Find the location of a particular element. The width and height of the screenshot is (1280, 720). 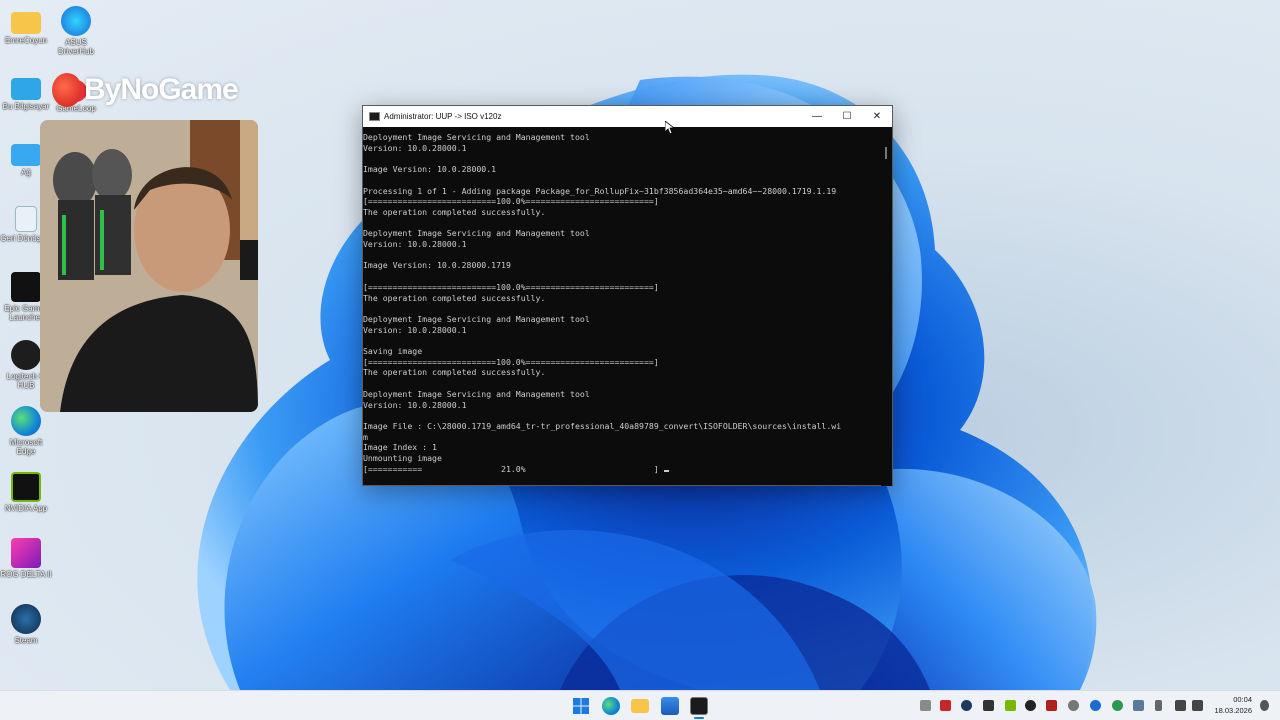

console-line: Saving image is located at coordinates (393, 351).